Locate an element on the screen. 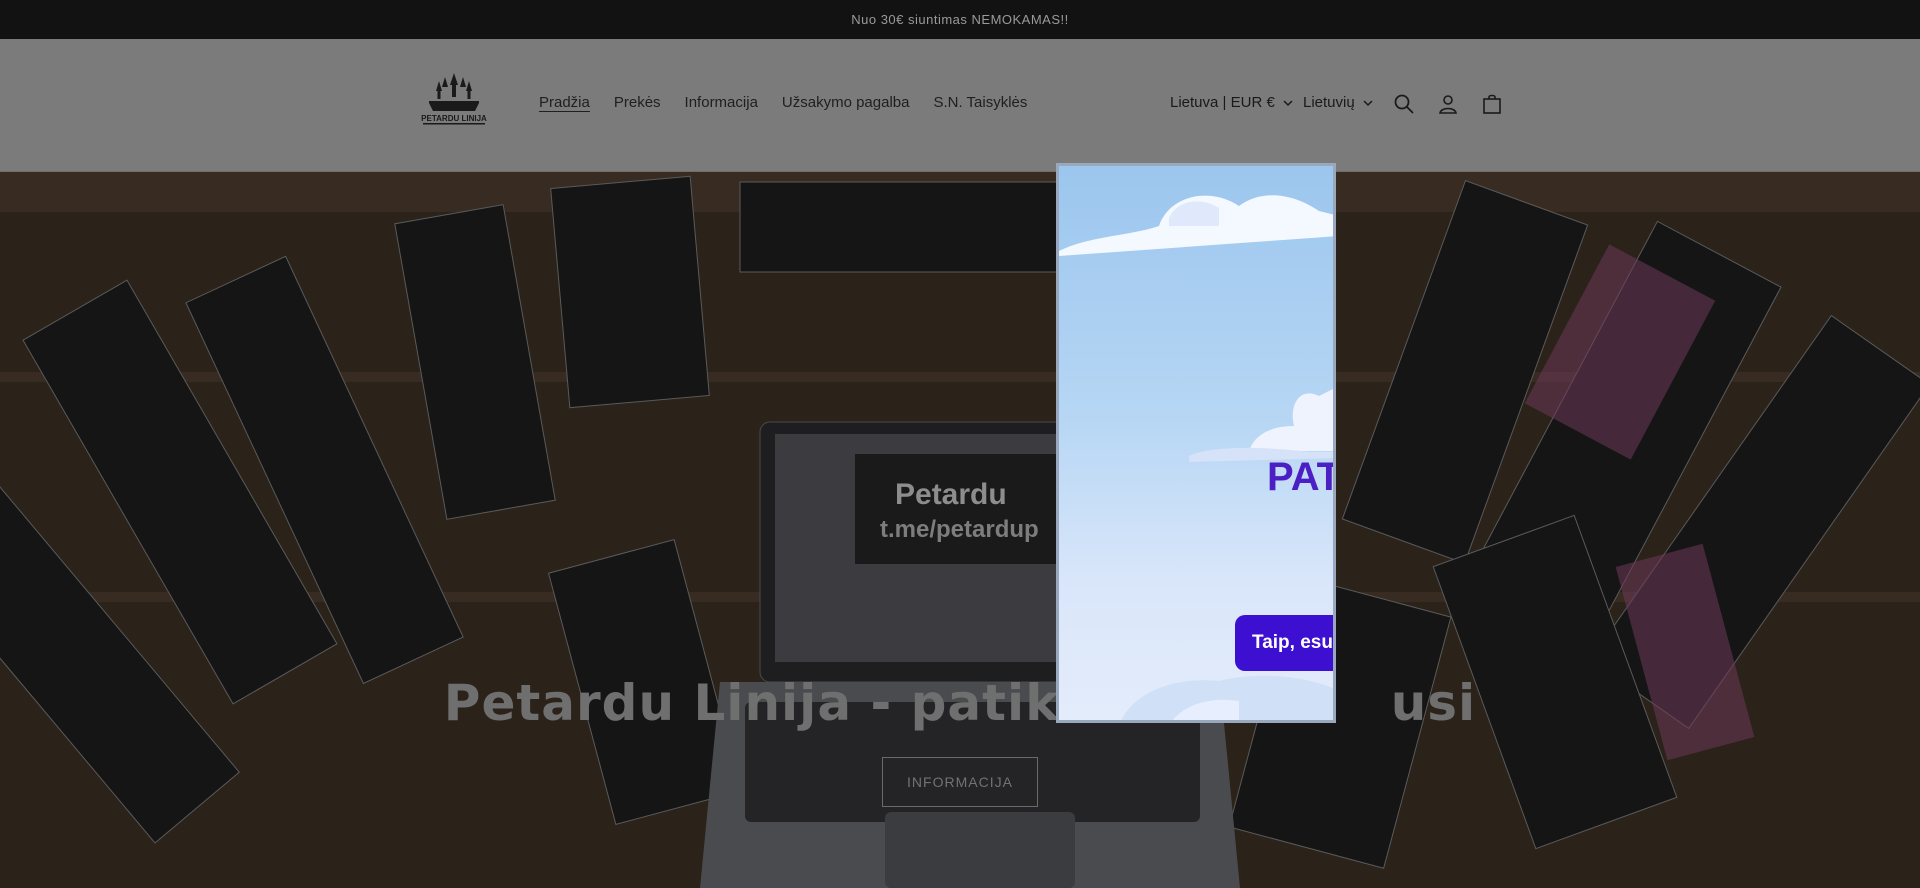 The width and height of the screenshot is (1920, 888). announcement-bar: Nuo 30€ siuntimas NEMOKAMAS!! is located at coordinates (960, 19).